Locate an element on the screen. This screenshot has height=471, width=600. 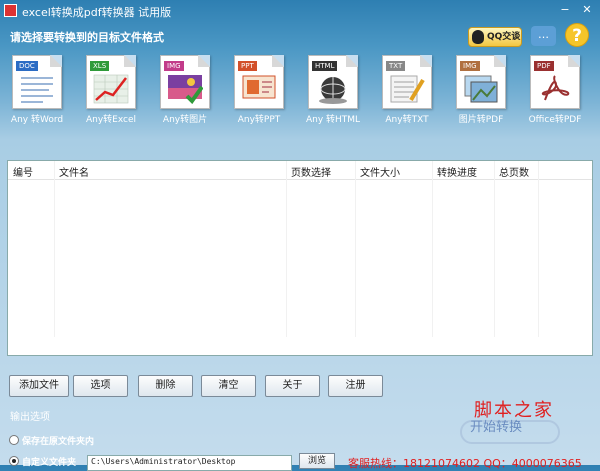
excel-doc-icon: XLS is located at coordinates (111, 82).